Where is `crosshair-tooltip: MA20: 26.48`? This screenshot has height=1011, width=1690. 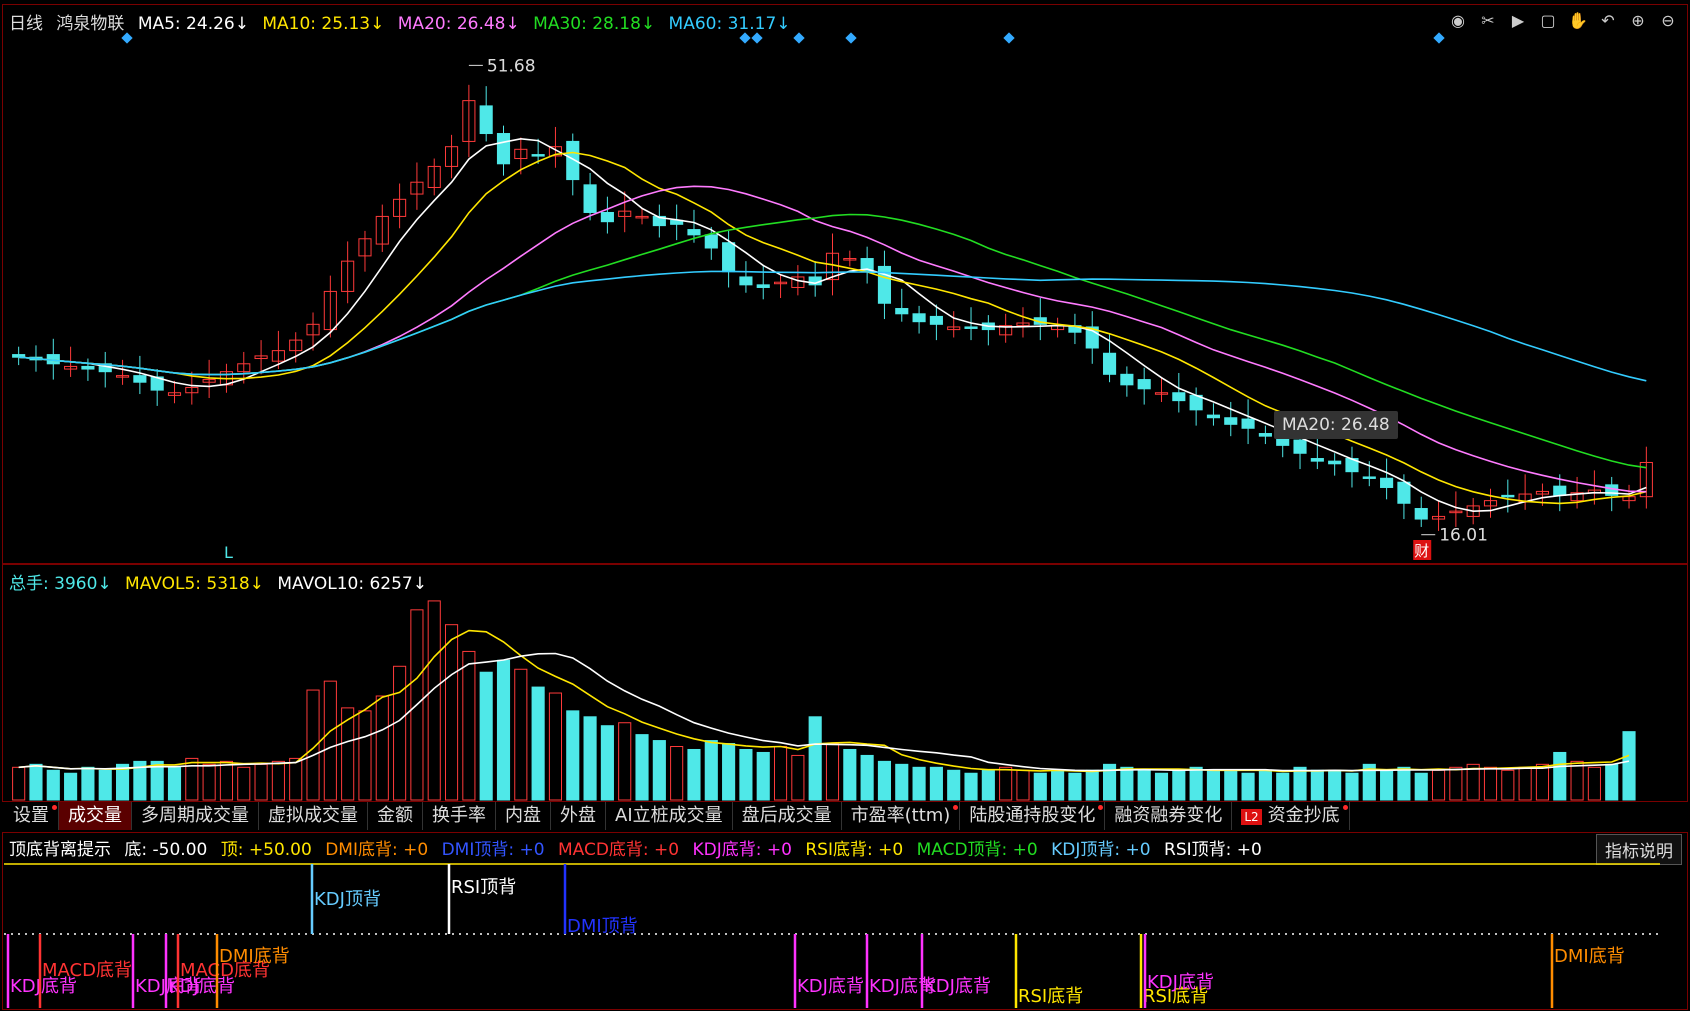
crosshair-tooltip: MA20: 26.48 is located at coordinates (1336, 425).